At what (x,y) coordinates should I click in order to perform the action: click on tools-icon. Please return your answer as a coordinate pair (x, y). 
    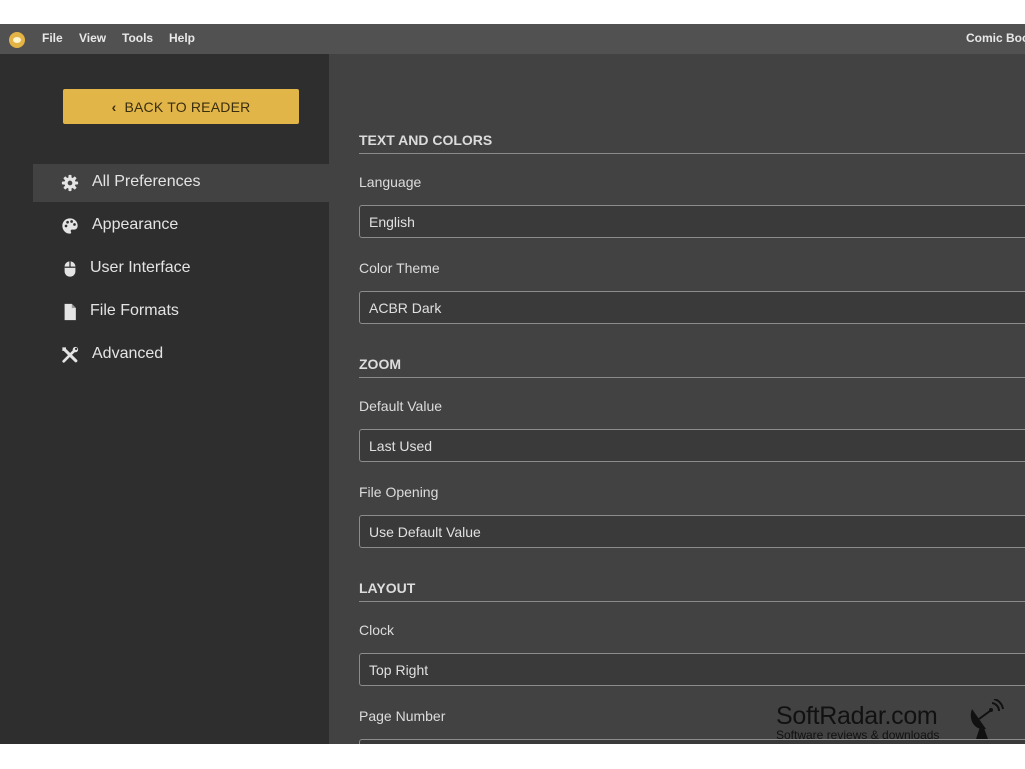
    Looking at the image, I should click on (70, 354).